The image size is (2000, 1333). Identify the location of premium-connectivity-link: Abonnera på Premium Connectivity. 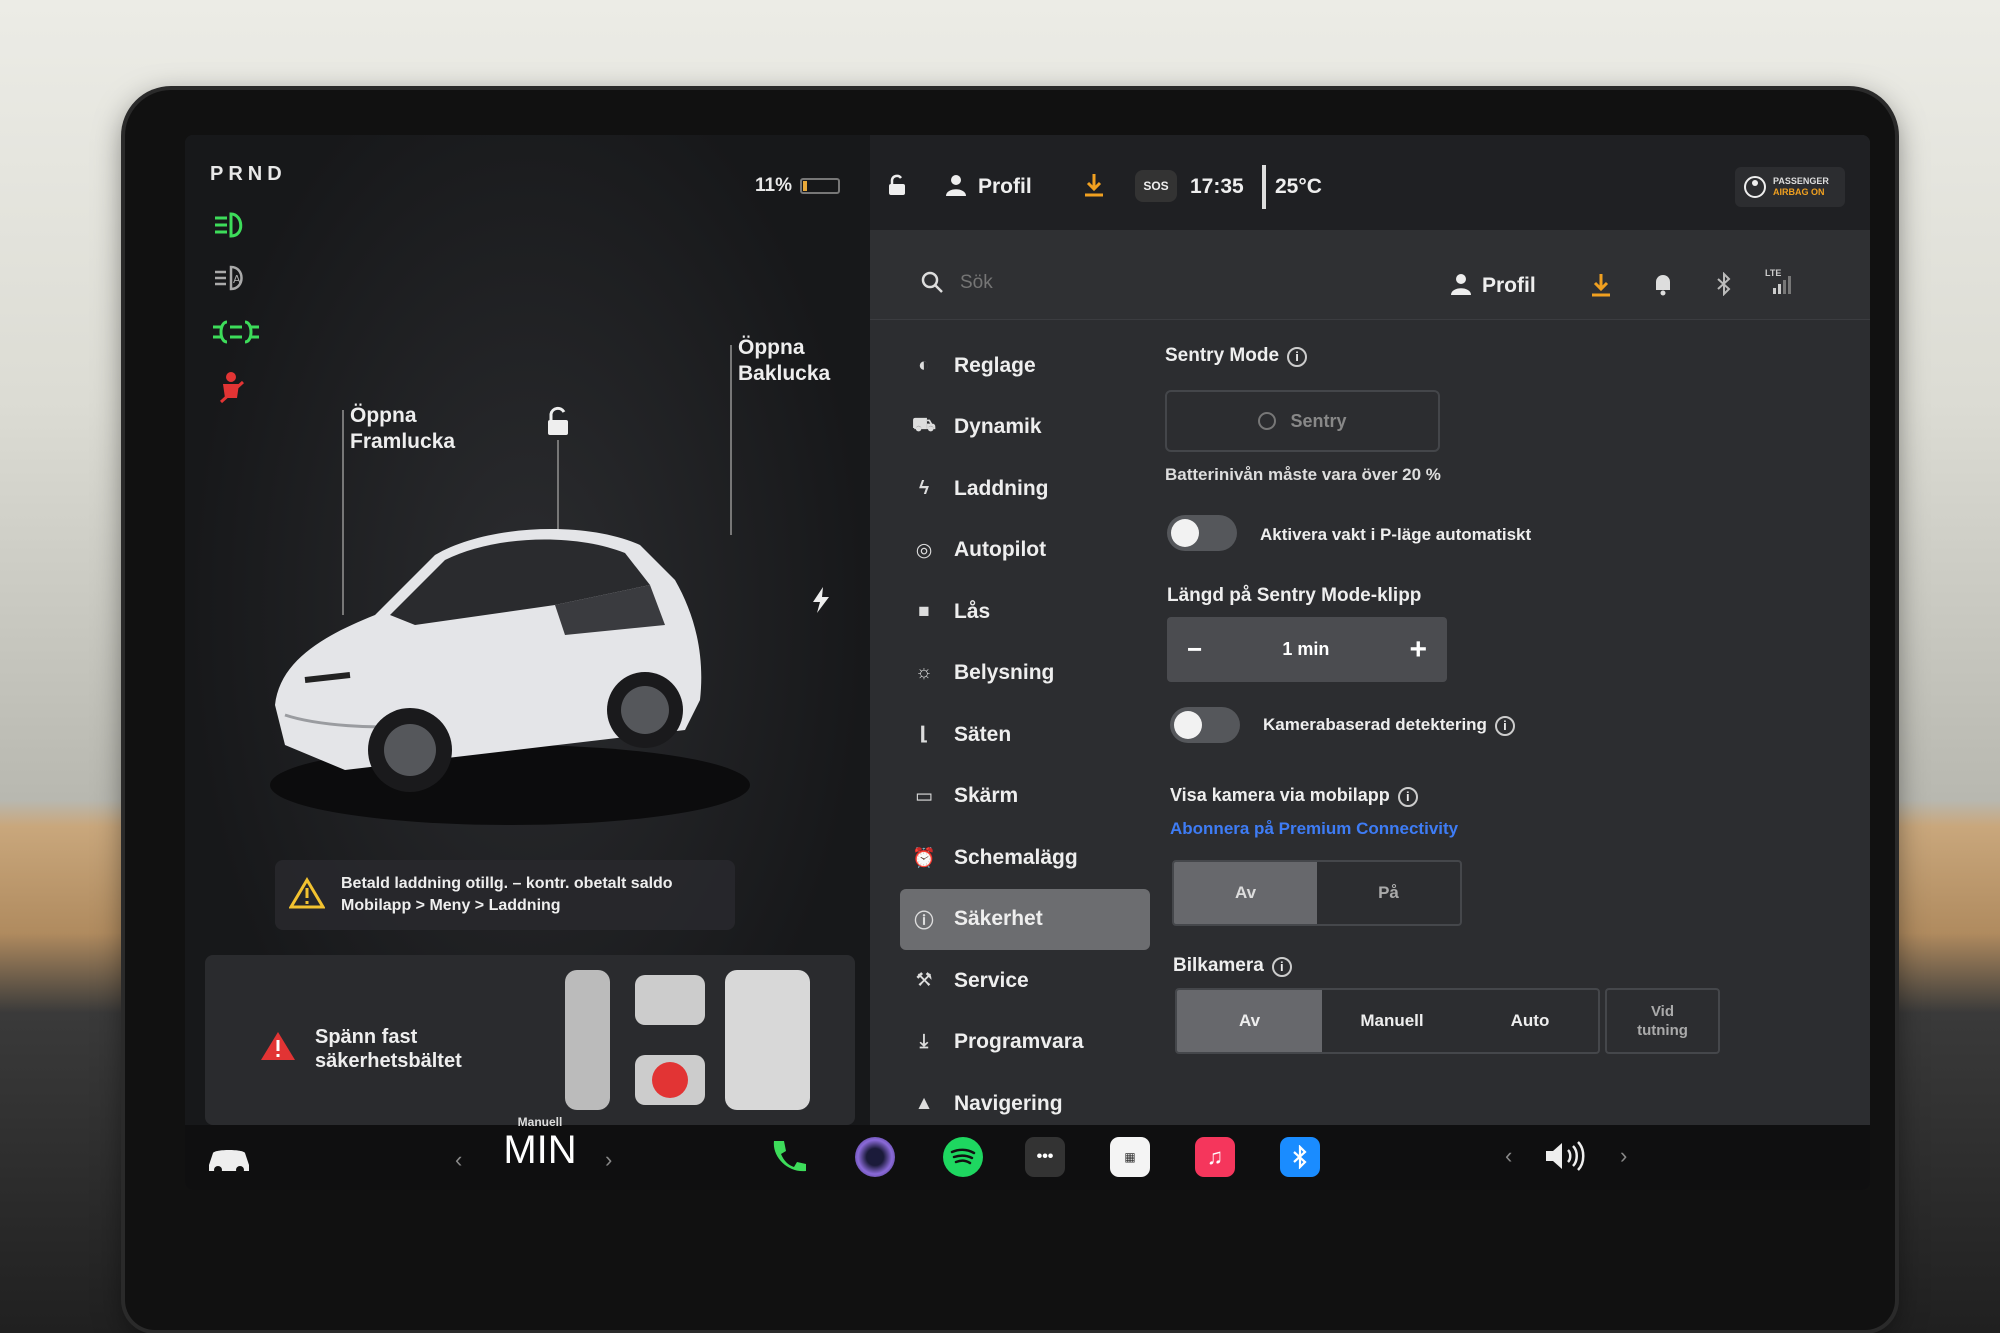
(1314, 829).